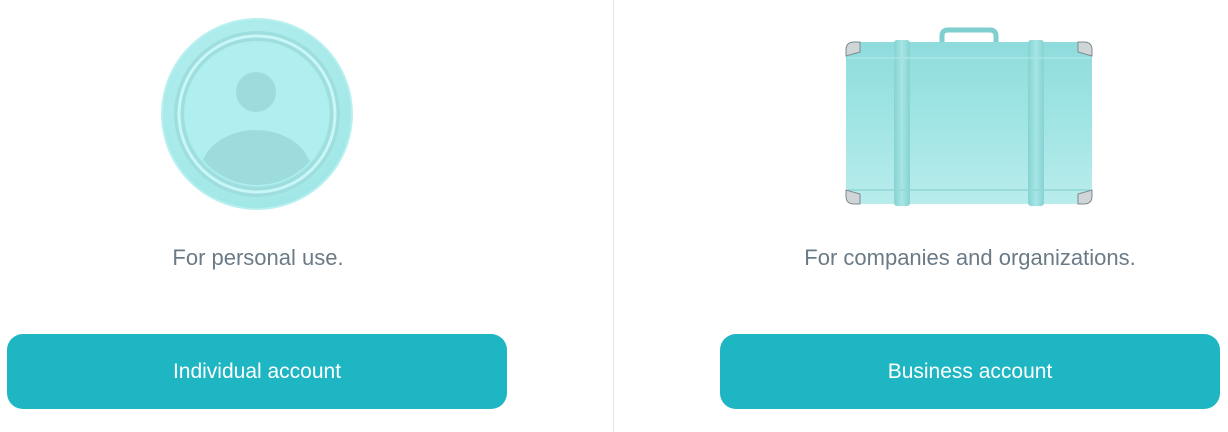  I want to click on business-account-button: Business account, so click(970, 371).